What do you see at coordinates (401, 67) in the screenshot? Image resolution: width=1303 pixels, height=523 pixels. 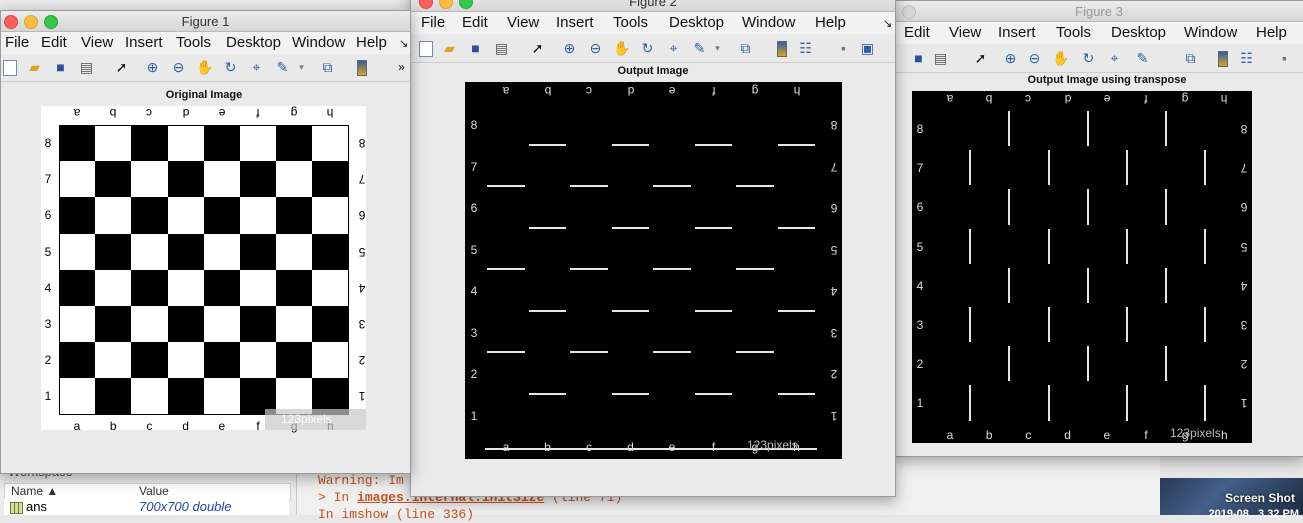 I see `toolbar-overflow-icon: »` at bounding box center [401, 67].